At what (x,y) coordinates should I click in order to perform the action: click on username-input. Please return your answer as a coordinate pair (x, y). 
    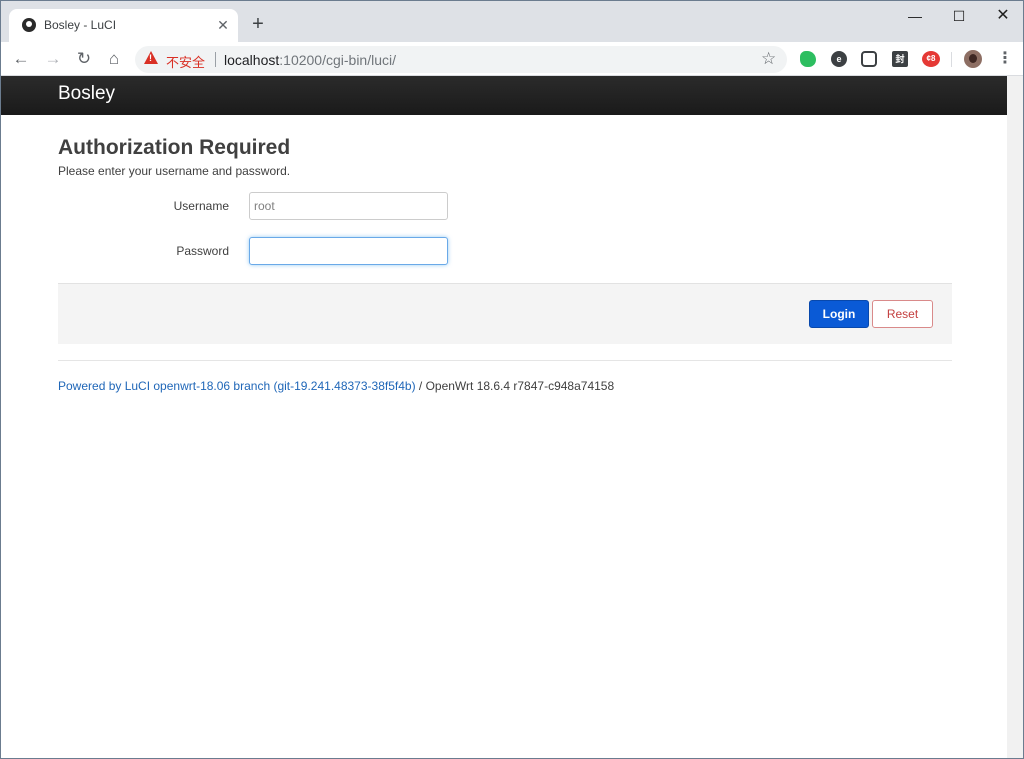
    Looking at the image, I should click on (348, 206).